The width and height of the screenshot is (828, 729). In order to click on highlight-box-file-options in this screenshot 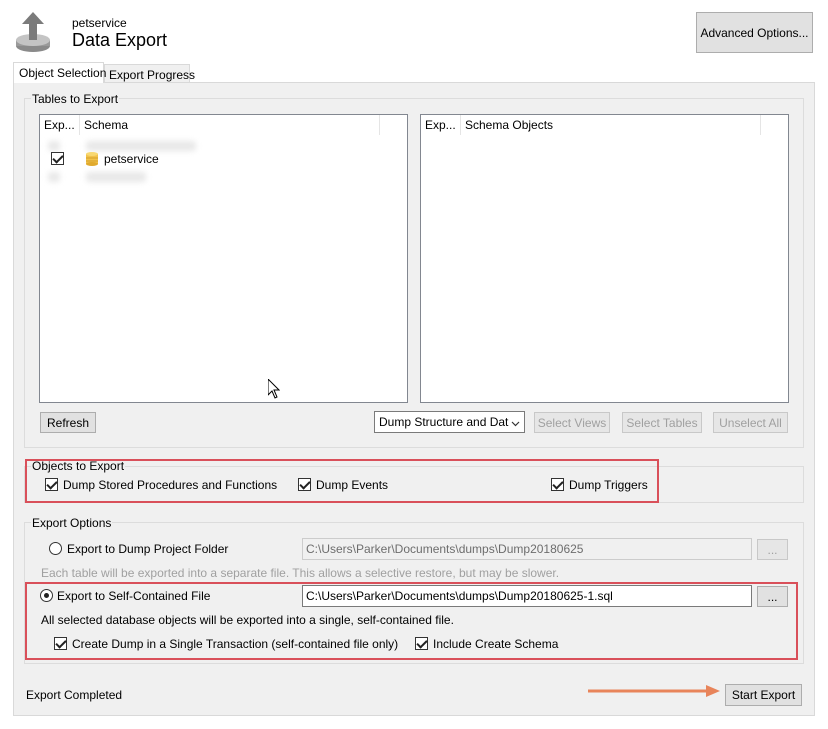, I will do `click(411, 621)`.